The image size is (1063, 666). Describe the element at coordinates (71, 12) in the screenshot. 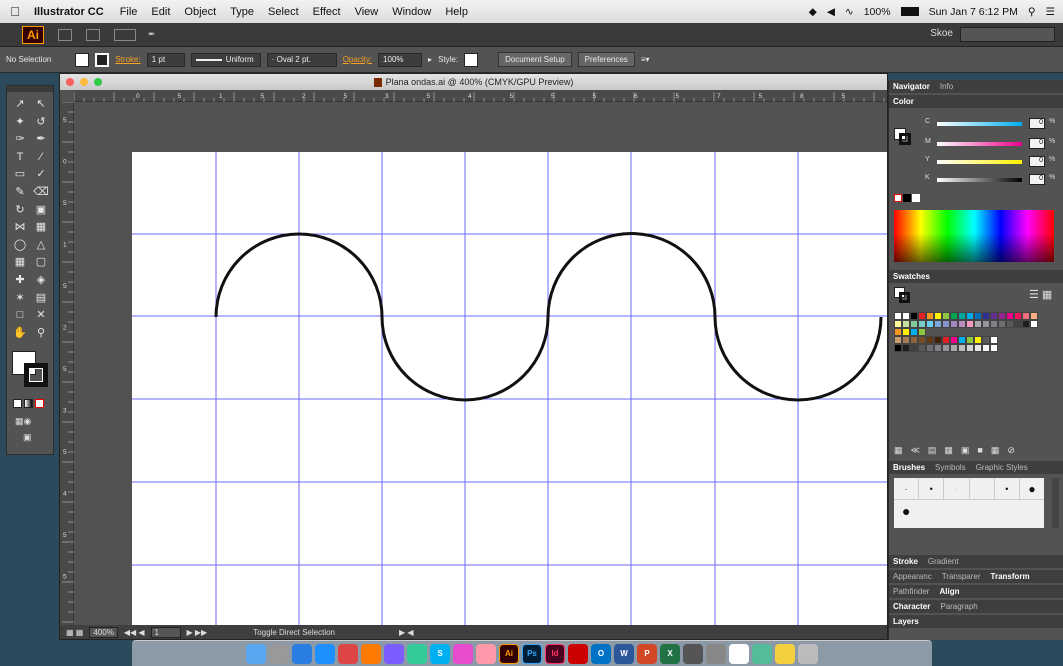

I see `app-name-menu: Illustrator CC` at that location.